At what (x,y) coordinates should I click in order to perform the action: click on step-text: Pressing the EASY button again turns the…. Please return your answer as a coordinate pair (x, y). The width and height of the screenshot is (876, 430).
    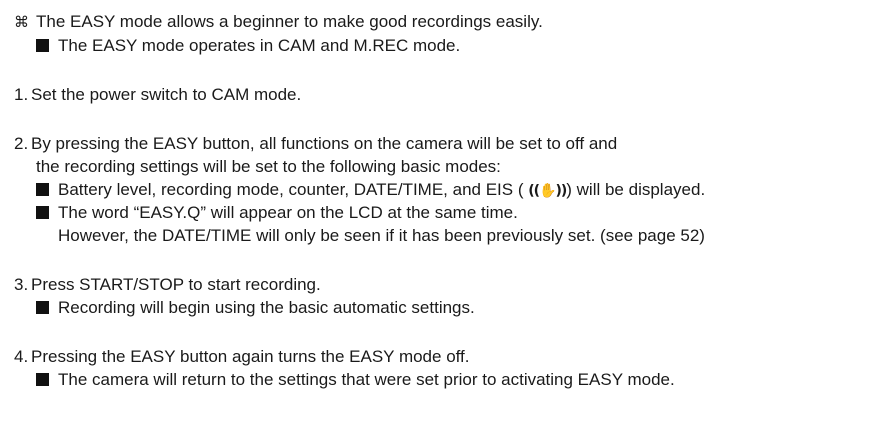
    Looking at the image, I should click on (250, 356).